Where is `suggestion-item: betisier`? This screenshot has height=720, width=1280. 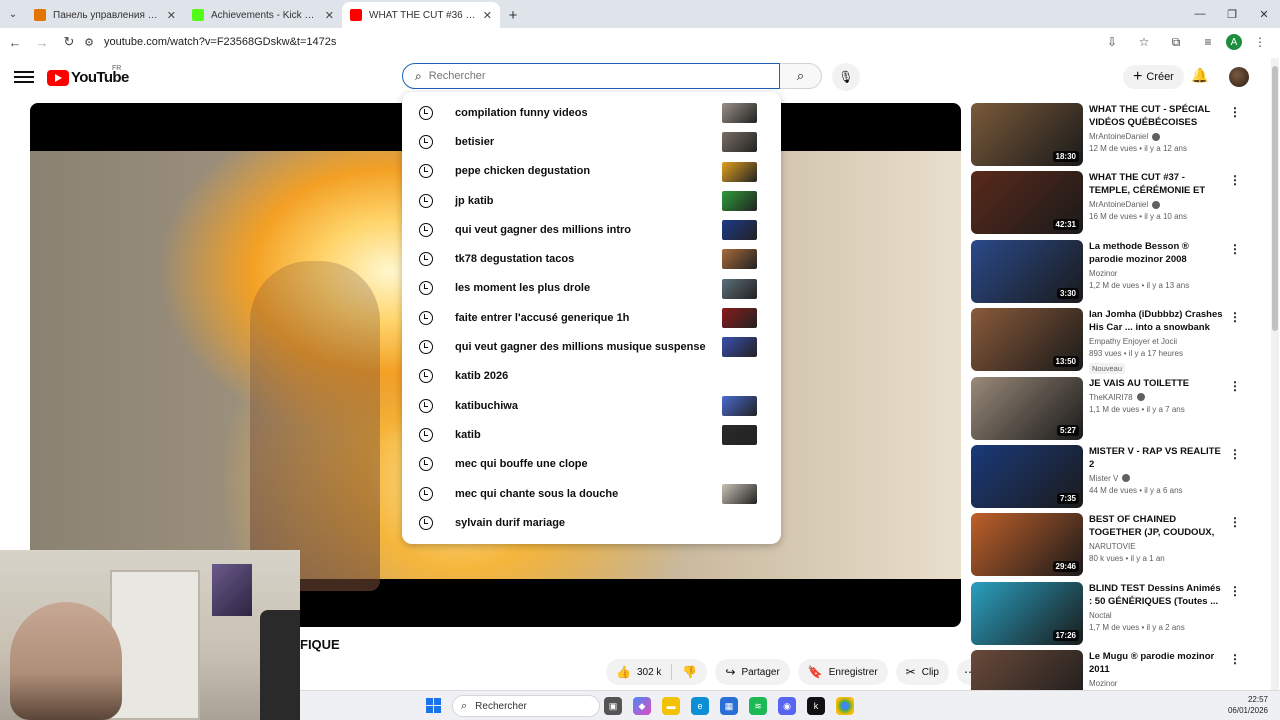
suggestion-item: betisier is located at coordinates (591, 141).